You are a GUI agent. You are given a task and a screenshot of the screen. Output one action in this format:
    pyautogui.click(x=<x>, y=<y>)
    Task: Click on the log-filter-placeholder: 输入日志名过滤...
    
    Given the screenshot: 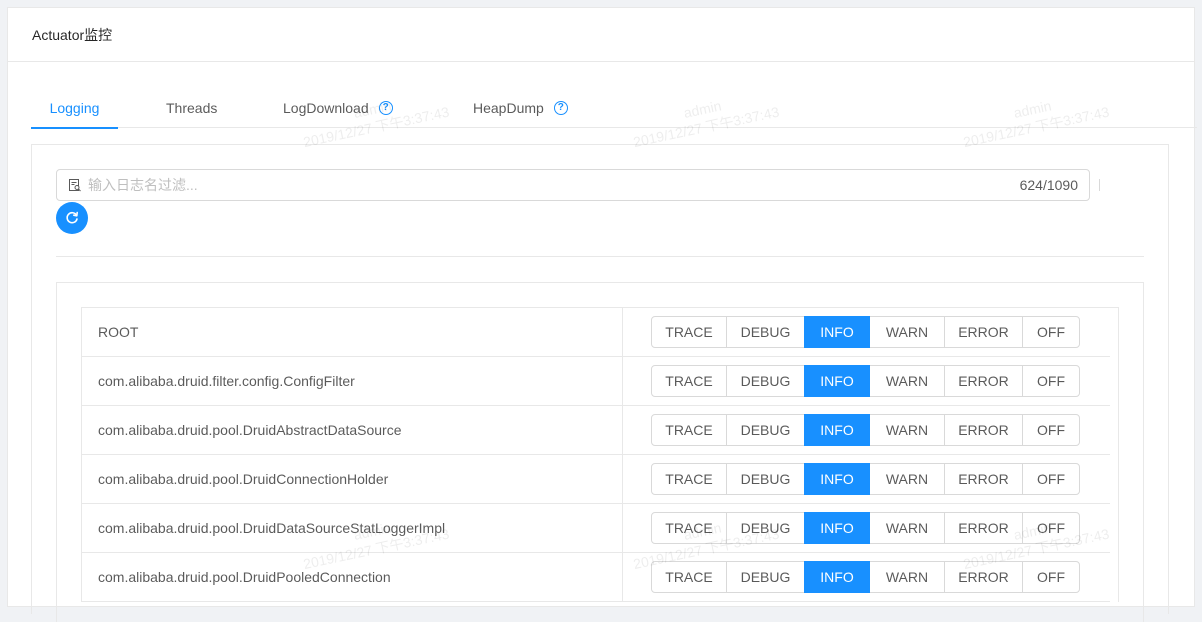 What is the action you would take?
    pyautogui.click(x=143, y=185)
    